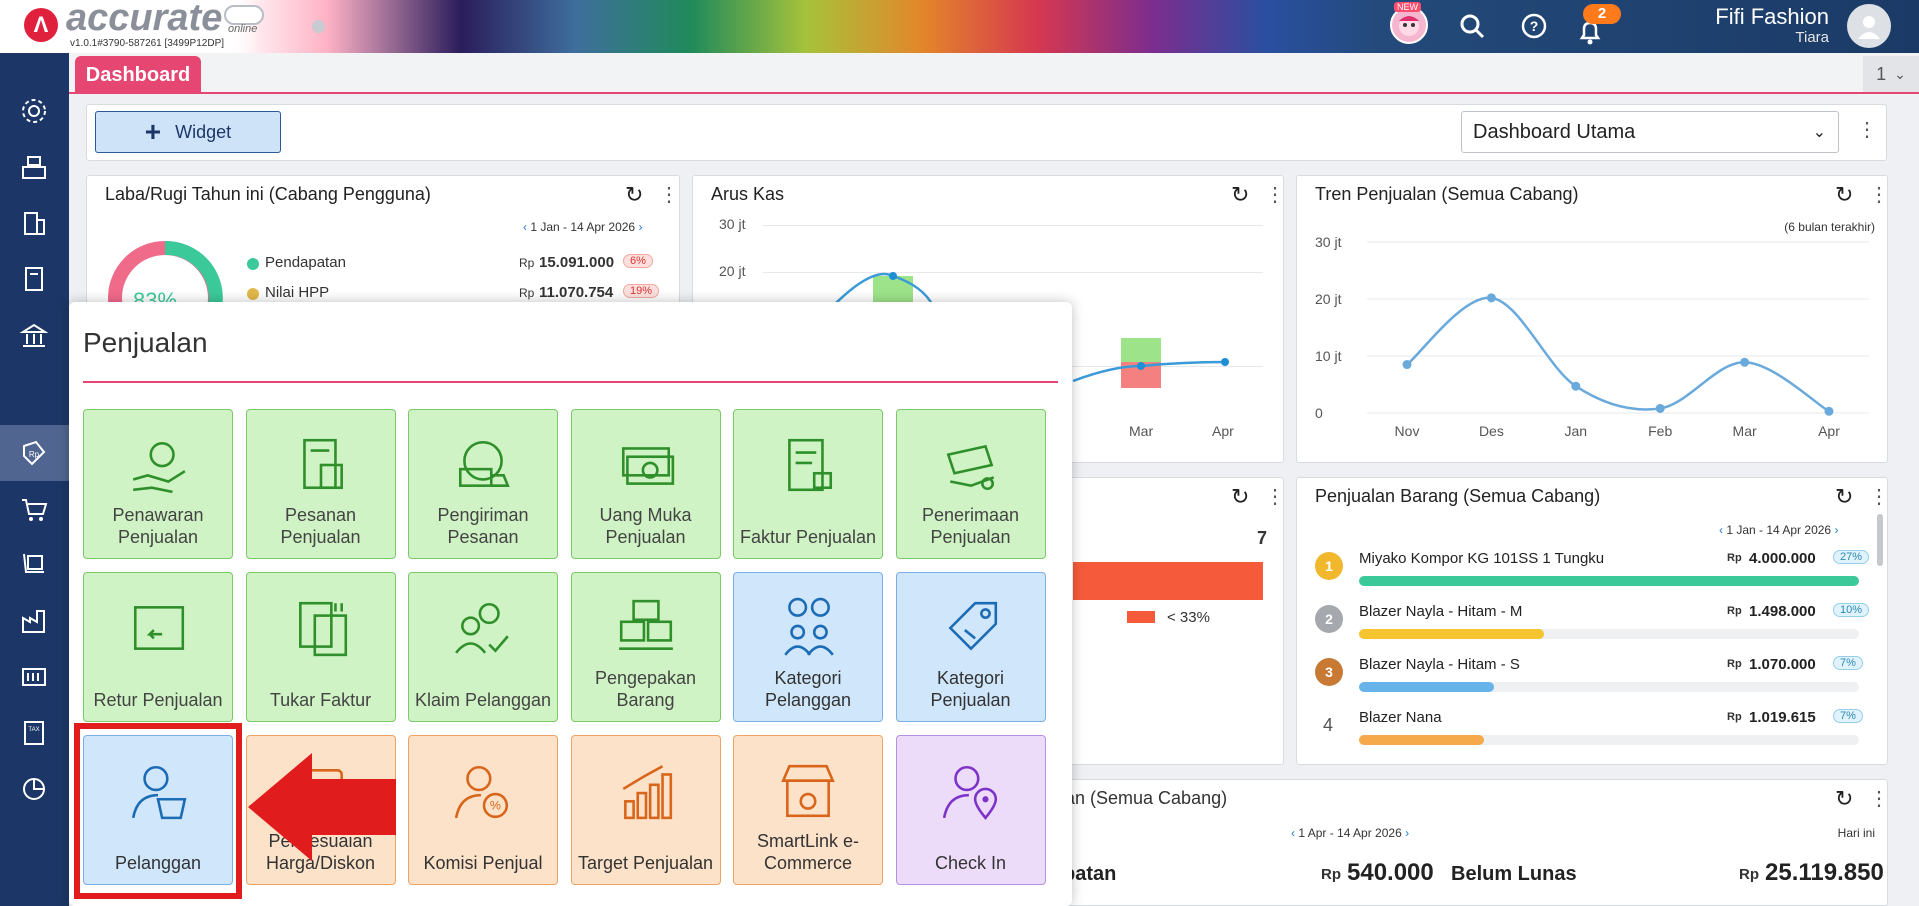 Image resolution: width=1919 pixels, height=906 pixels. Describe the element at coordinates (970, 689) in the screenshot. I see `tile-label: Kategori Penjualan` at that location.